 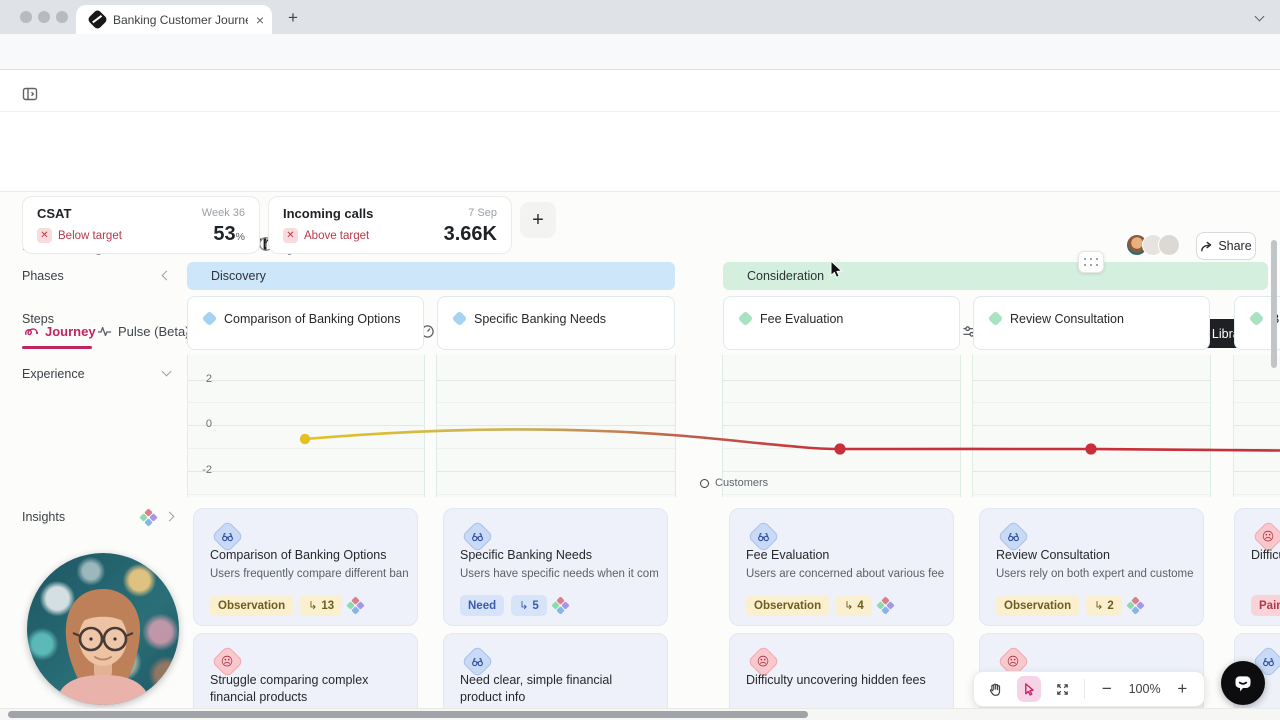 What do you see at coordinates (62, 17) in the screenshot?
I see `window-zoom-button` at bounding box center [62, 17].